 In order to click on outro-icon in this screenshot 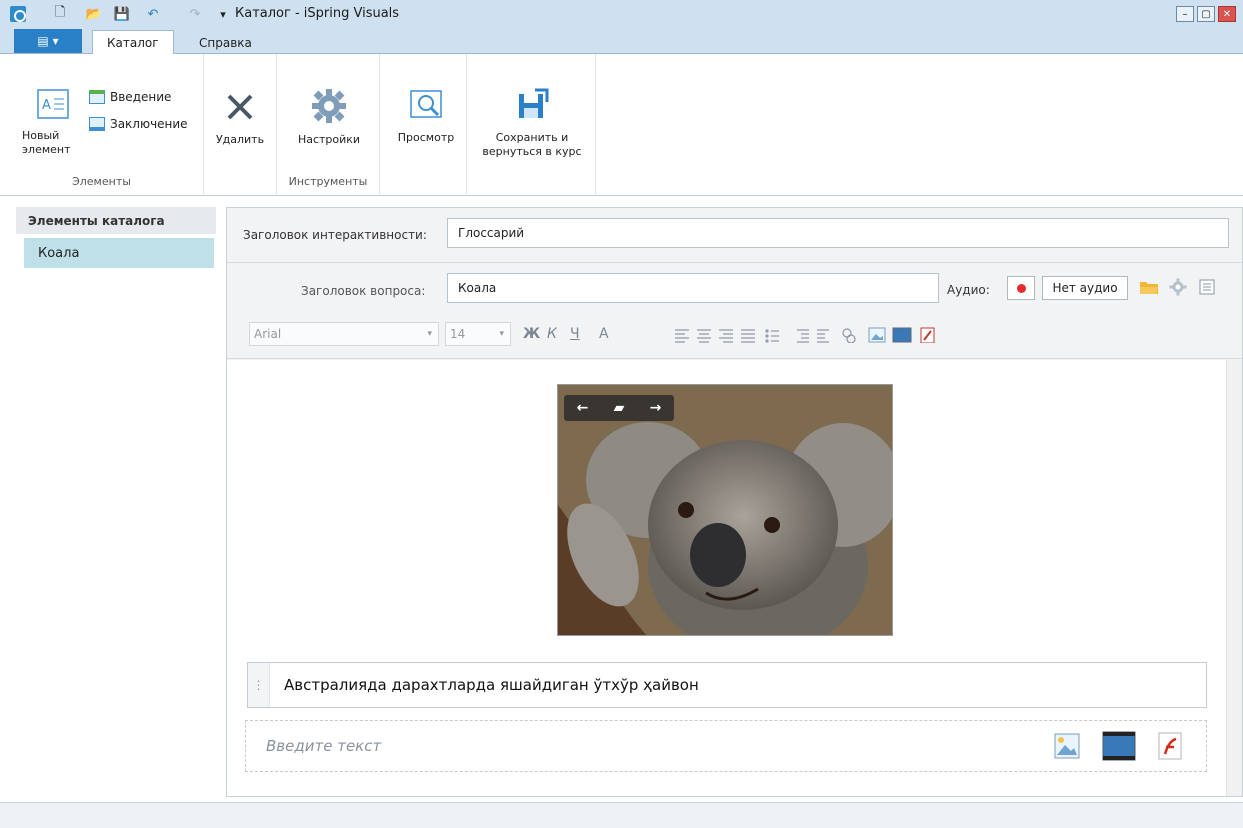, I will do `click(97, 124)`.